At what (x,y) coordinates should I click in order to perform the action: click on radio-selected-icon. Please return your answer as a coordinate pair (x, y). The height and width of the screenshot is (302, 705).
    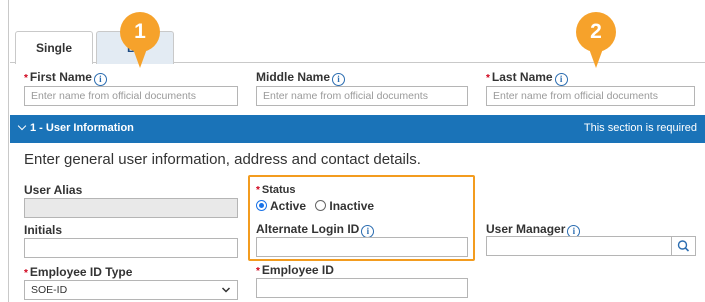
    Looking at the image, I should click on (261, 205).